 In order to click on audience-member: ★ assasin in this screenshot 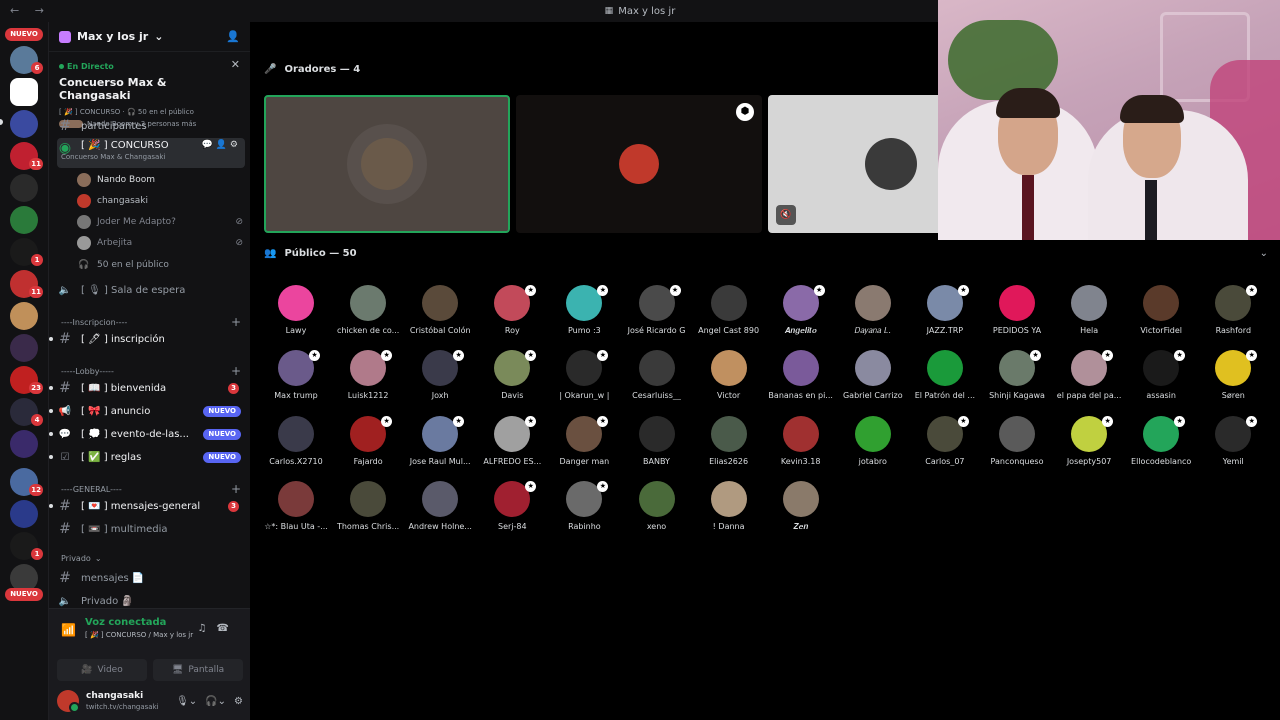, I will do `click(1161, 375)`.